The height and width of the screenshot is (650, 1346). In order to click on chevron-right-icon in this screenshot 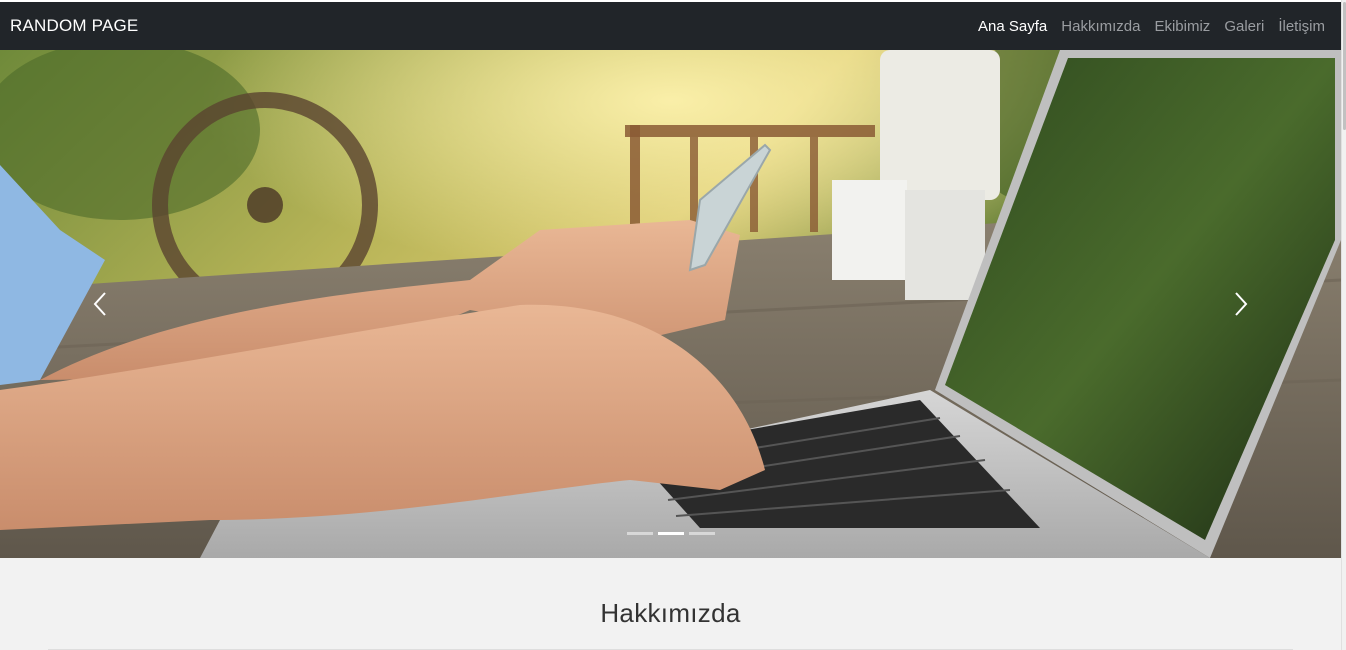, I will do `click(1241, 304)`.